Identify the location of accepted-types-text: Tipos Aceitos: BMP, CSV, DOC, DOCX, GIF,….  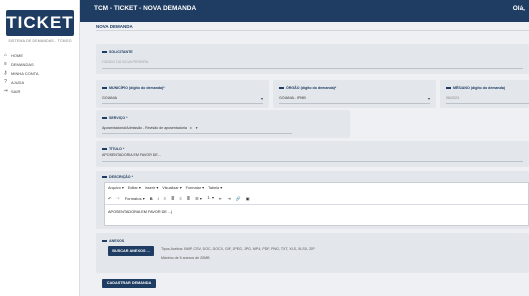
(238, 249).